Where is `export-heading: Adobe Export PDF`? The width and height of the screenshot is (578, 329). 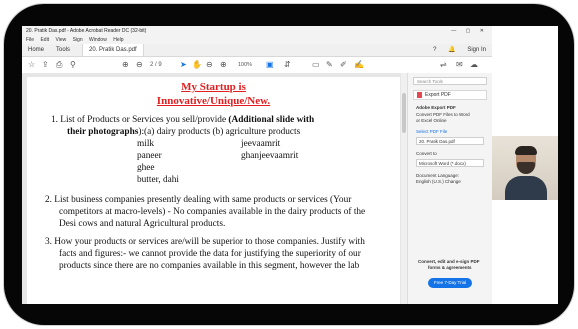 export-heading: Adobe Export PDF is located at coordinates (436, 107).